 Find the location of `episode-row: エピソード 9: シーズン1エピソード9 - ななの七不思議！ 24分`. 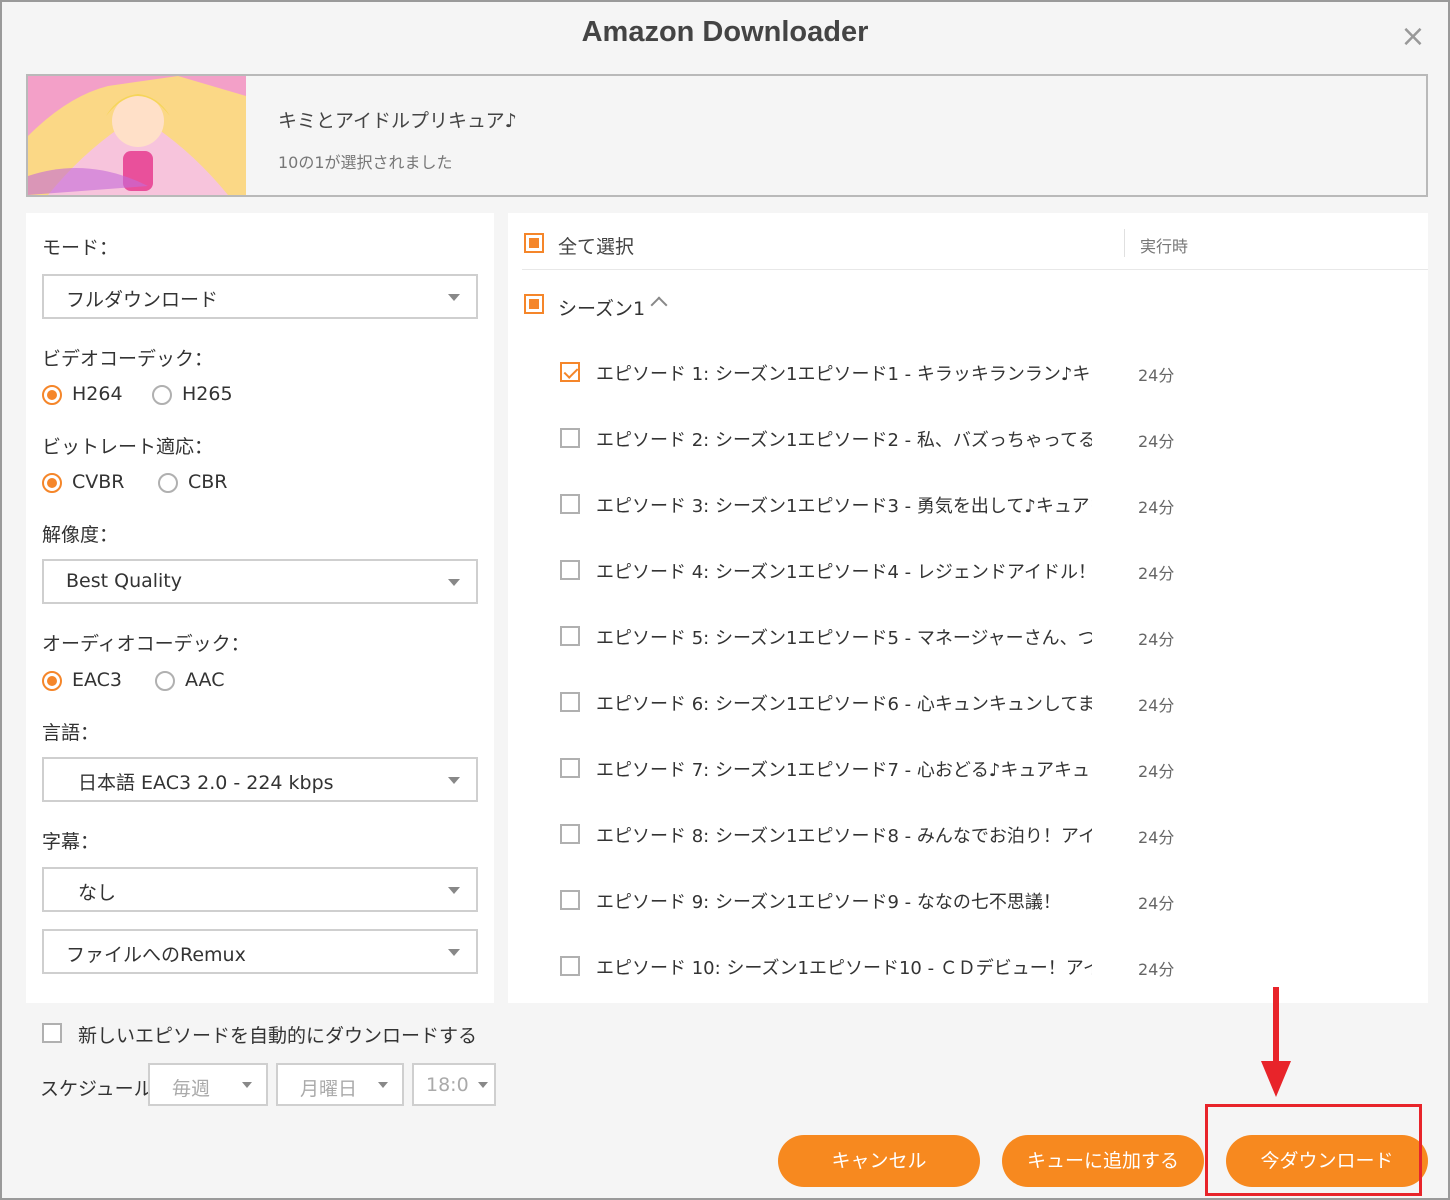

episode-row: エピソード 9: シーズン1エピソード9 - ななの七不思議！ 24分 is located at coordinates (993, 902).